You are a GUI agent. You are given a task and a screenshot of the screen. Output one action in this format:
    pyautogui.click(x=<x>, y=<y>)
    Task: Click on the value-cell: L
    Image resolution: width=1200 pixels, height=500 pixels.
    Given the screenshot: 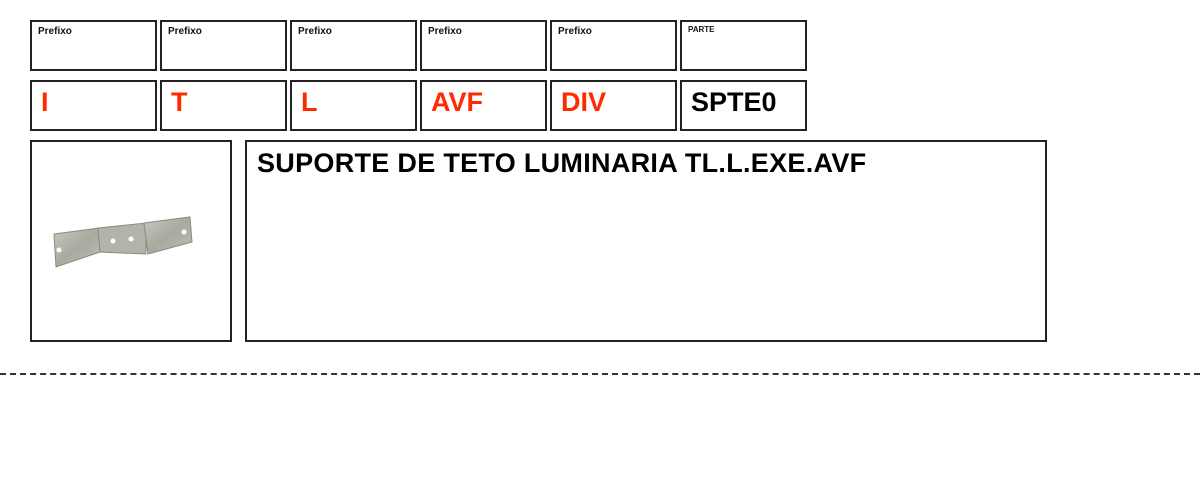 What is the action you would take?
    pyautogui.click(x=353, y=105)
    